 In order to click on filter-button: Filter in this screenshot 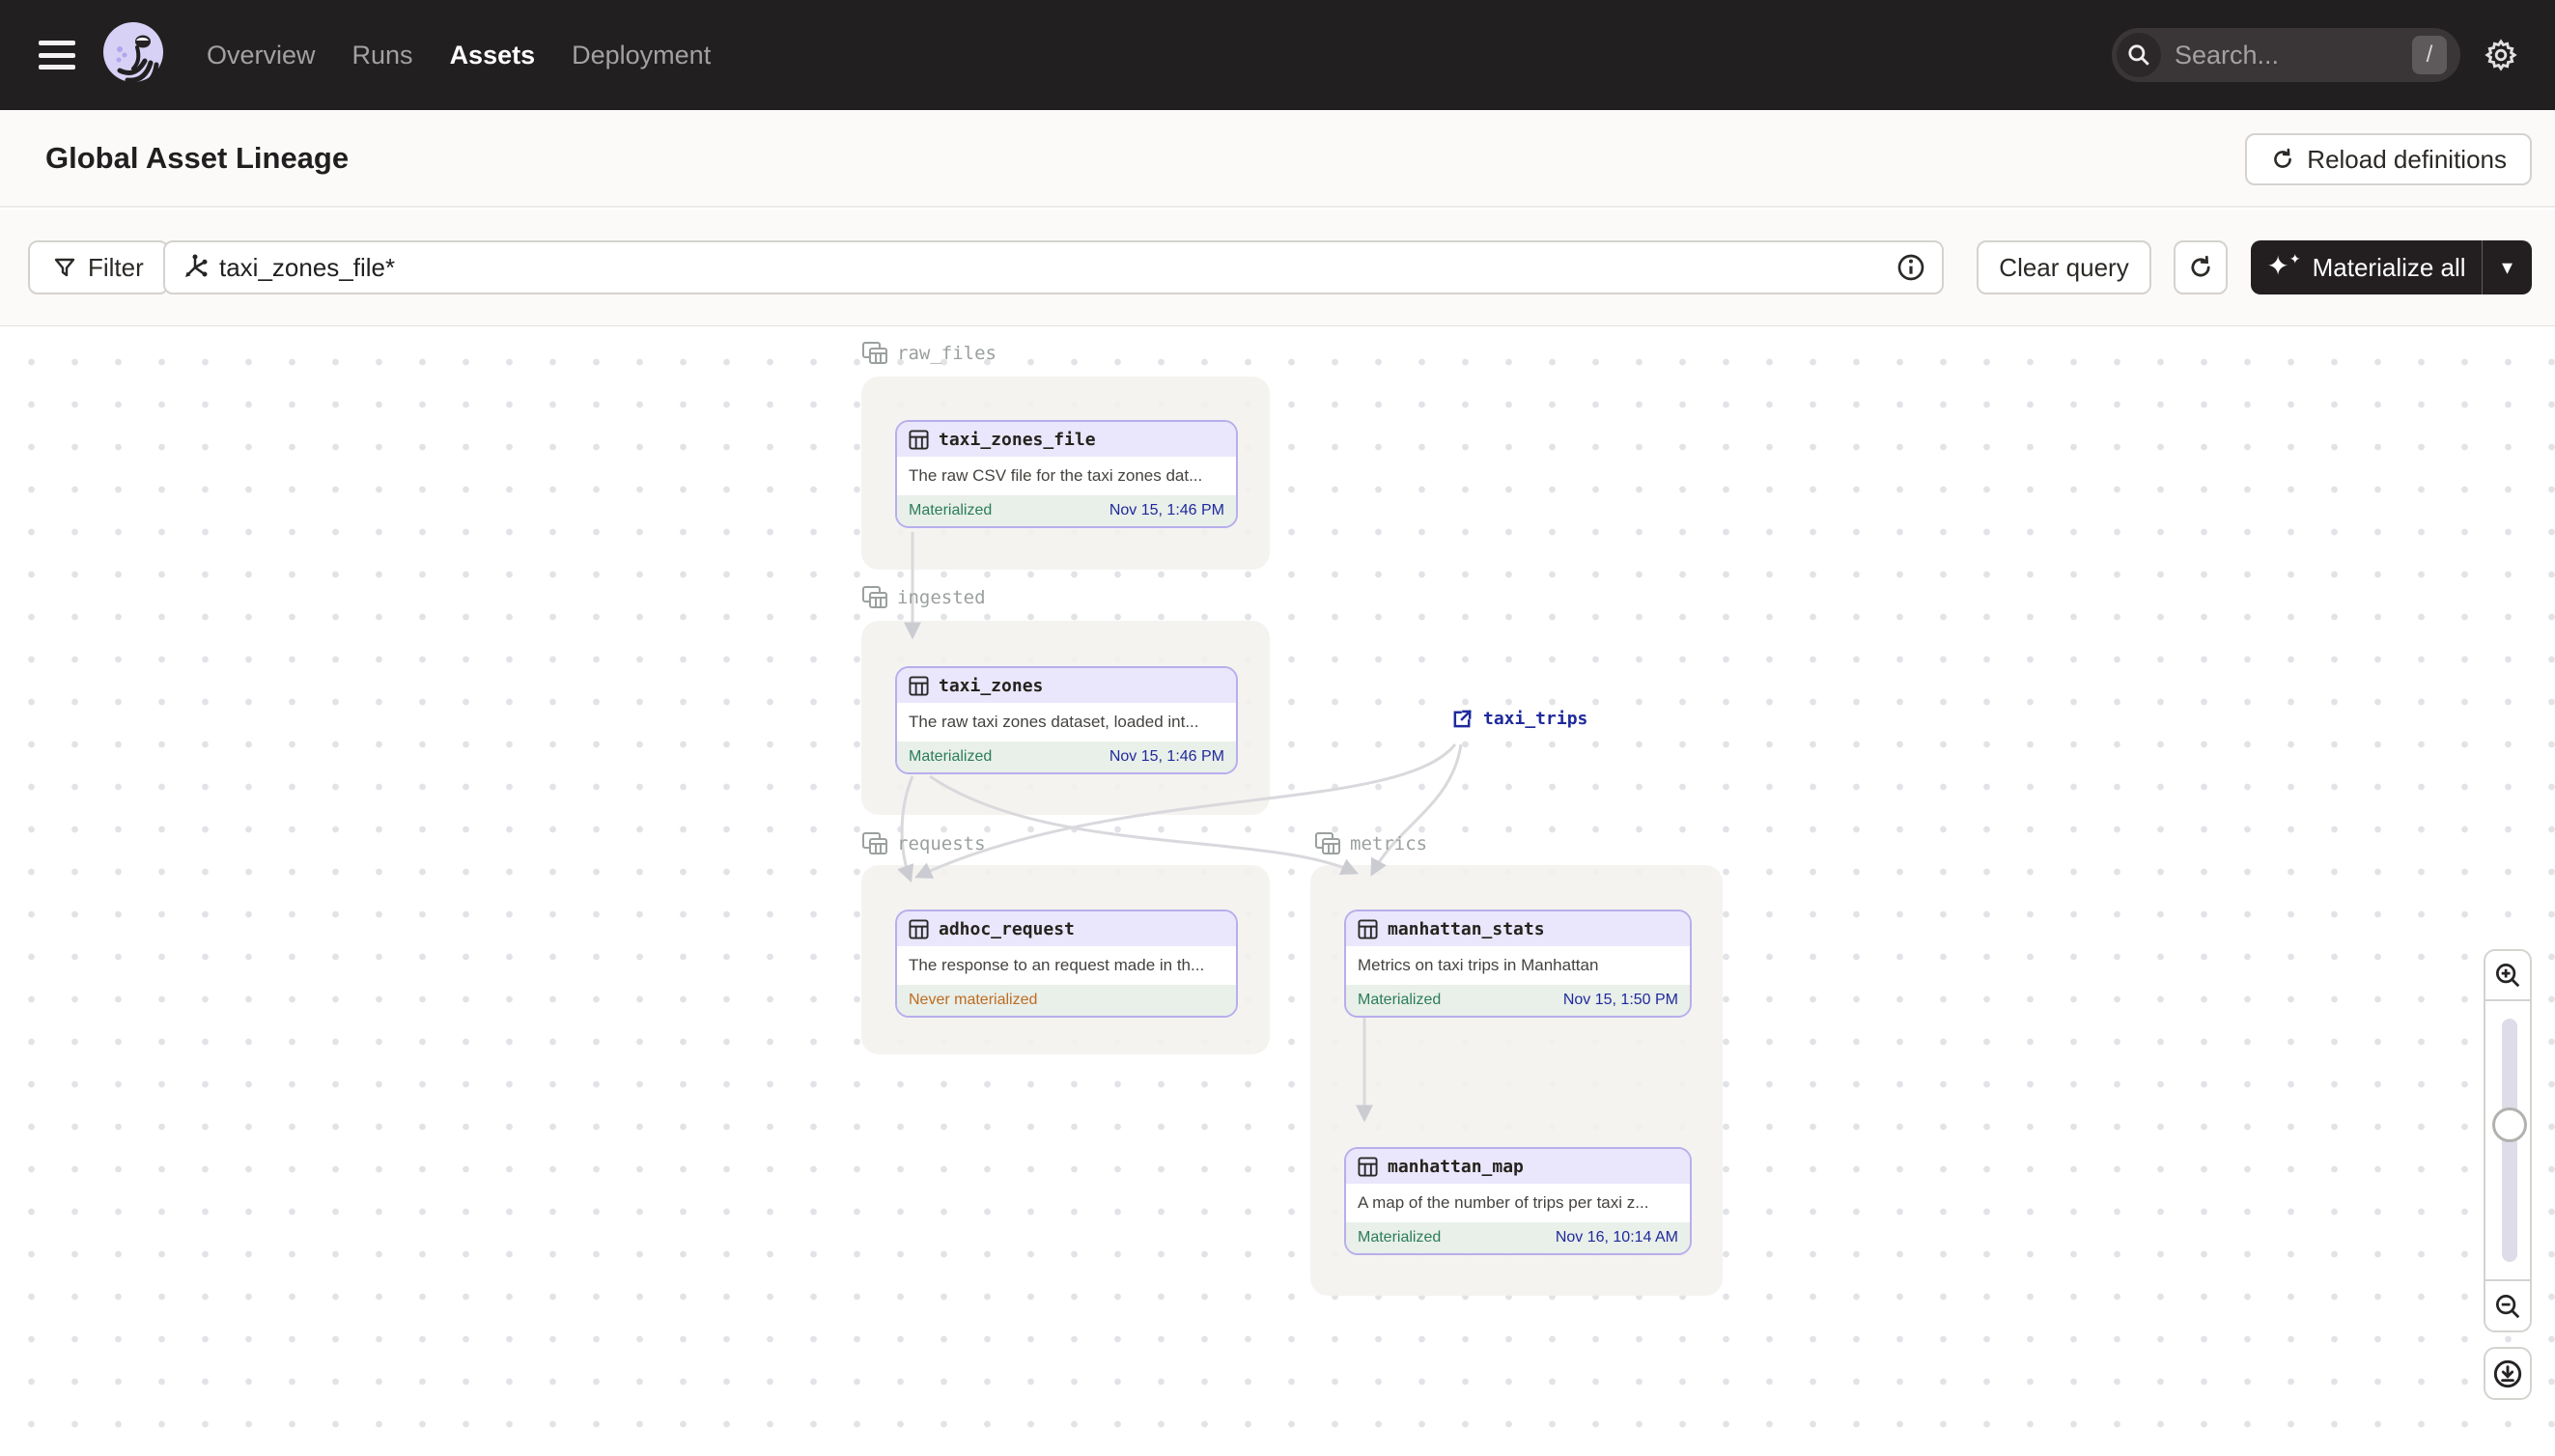, I will do `click(98, 267)`.